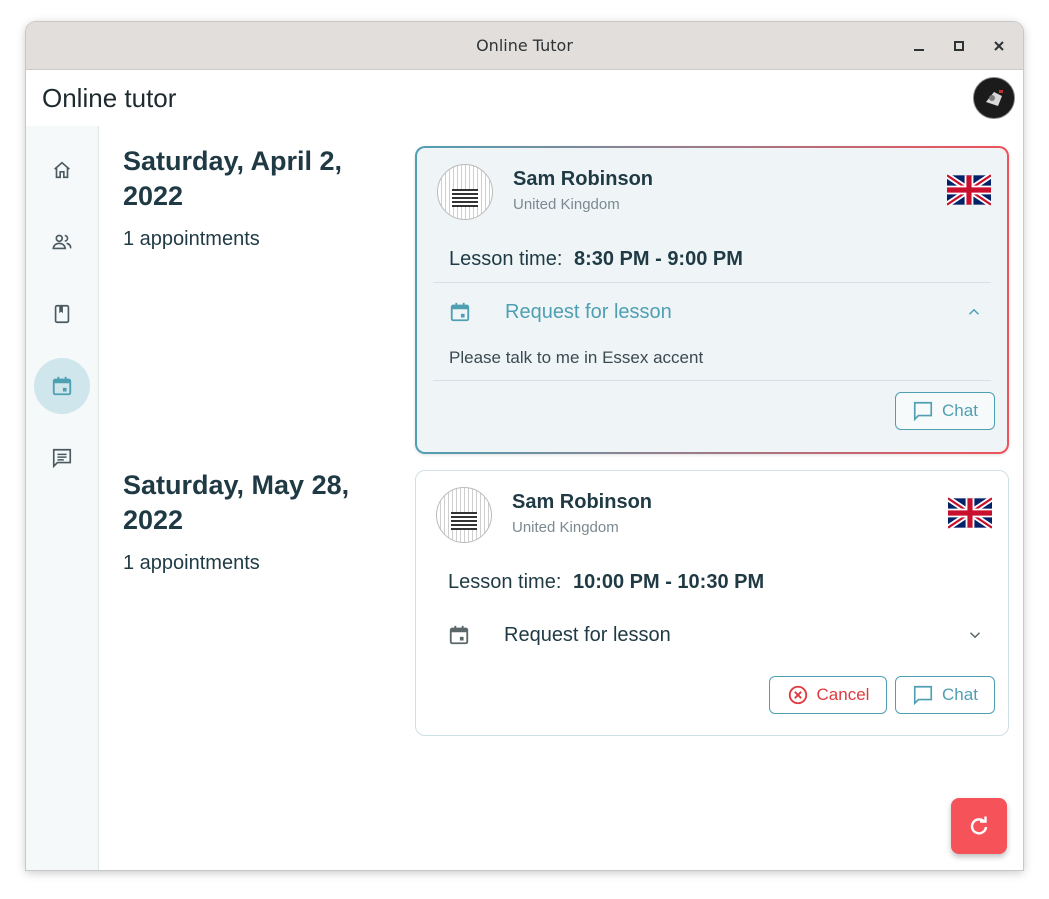 Image resolution: width=1049 pixels, height=899 pixels. Describe the element at coordinates (975, 635) in the screenshot. I see `chevron-down-icon` at that location.